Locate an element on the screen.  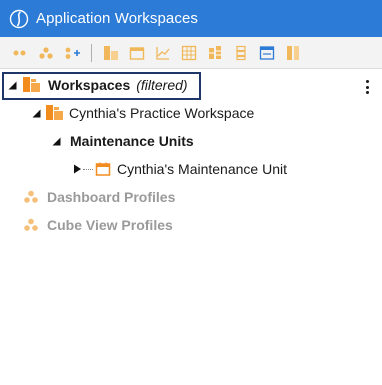
grid-icon is located at coordinates (189, 53).